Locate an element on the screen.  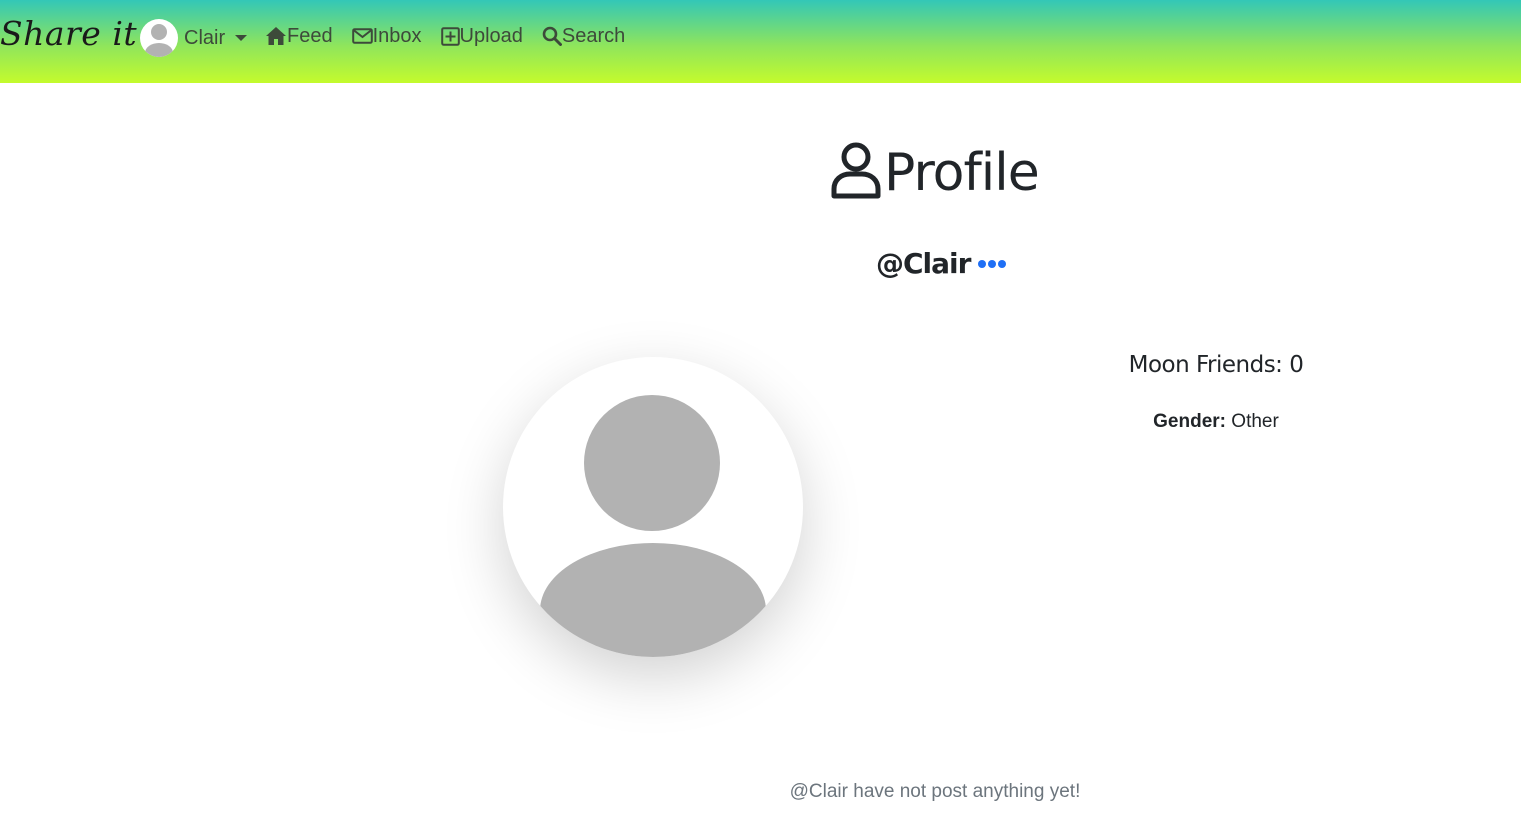
gender-value: Other is located at coordinates (1255, 421).